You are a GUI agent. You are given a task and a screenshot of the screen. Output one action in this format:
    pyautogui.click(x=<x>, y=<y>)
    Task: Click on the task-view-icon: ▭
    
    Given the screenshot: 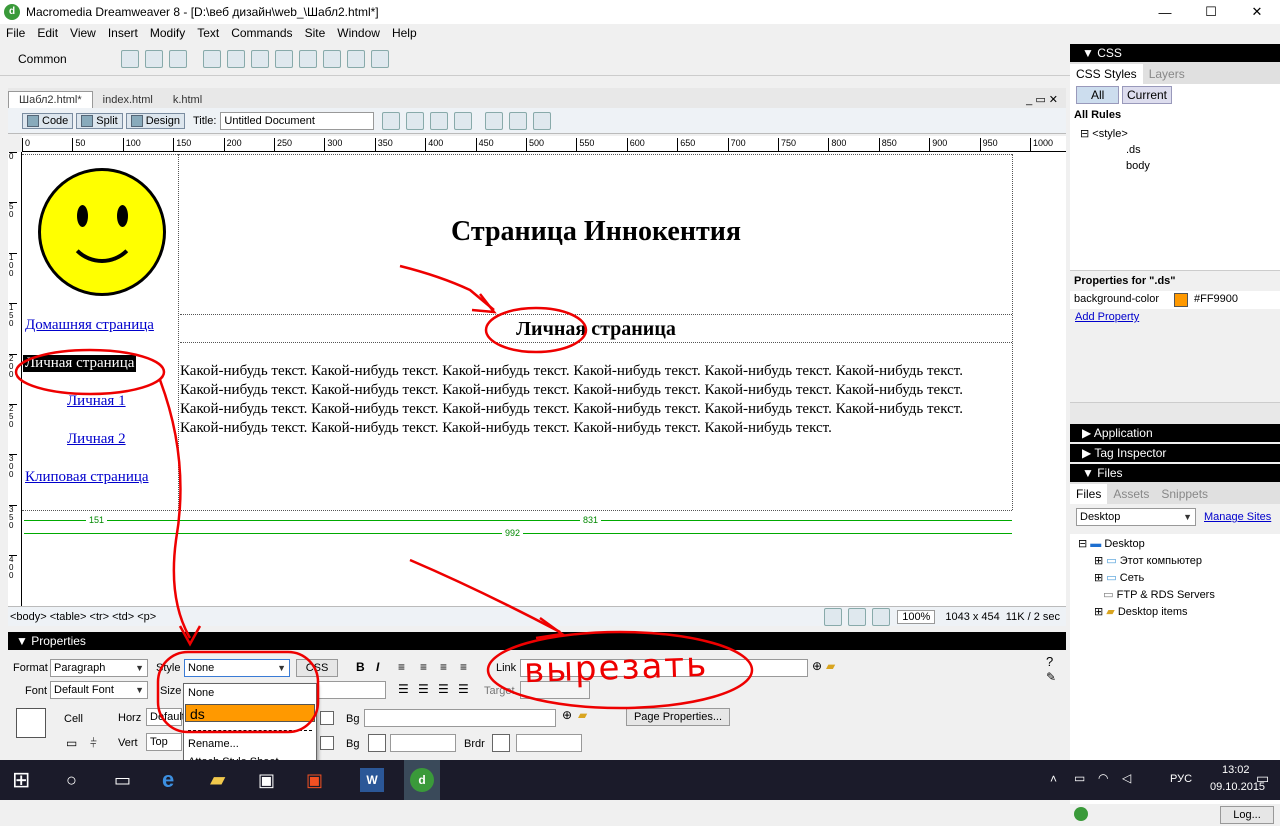 What is the action you would take?
    pyautogui.click(x=126, y=780)
    